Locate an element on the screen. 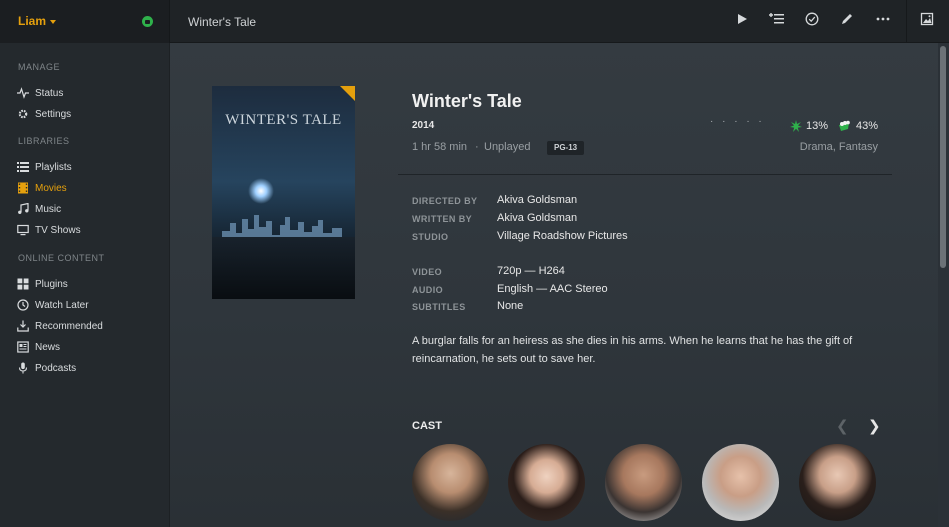  audio-stream: English — AAC Stereo is located at coordinates (552, 289).